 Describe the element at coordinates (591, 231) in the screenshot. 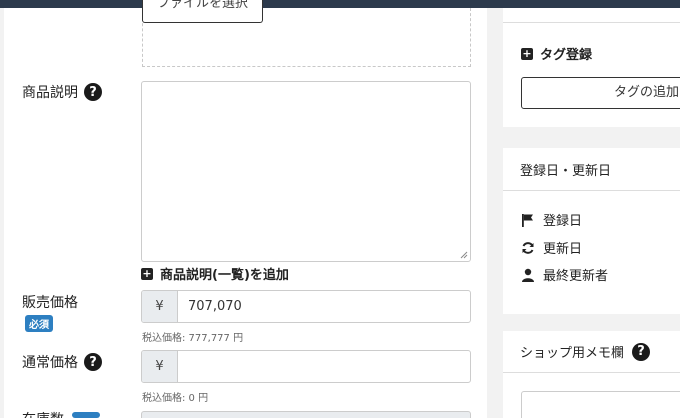

I see `dates-card: 登録日・更新日` at that location.